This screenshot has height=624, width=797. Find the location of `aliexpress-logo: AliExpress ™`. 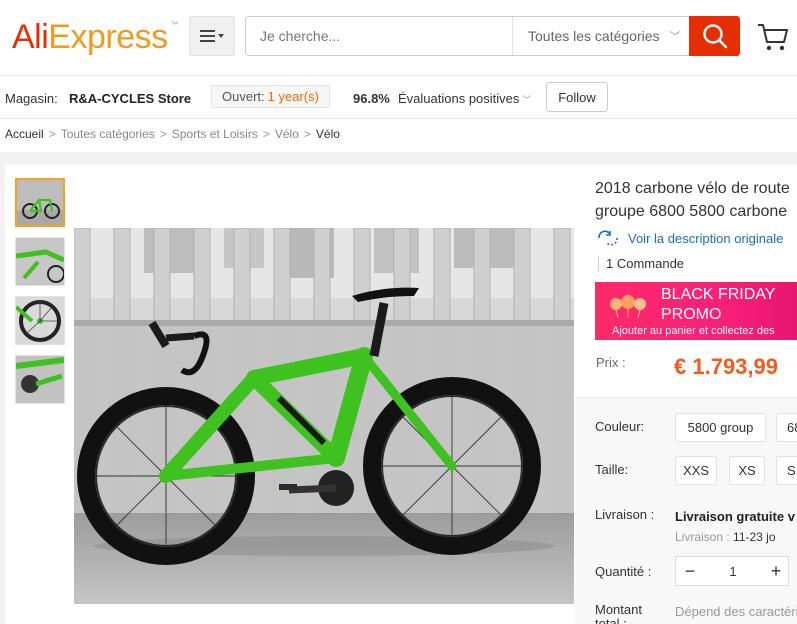

aliexpress-logo: AliExpress ™ is located at coordinates (95, 37).